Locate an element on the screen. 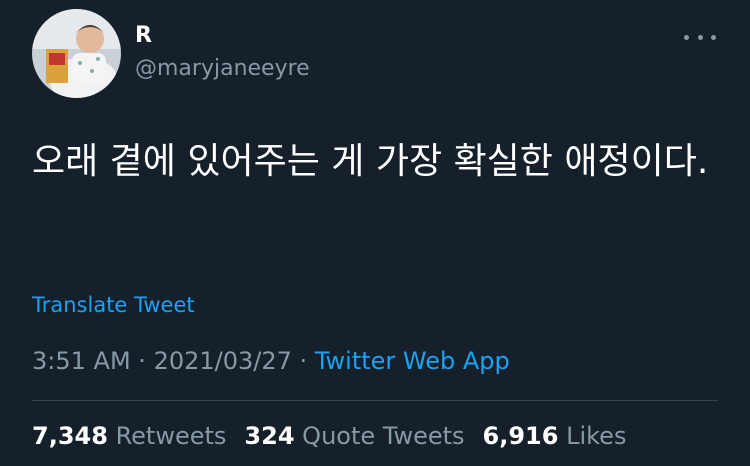 Image resolution: width=750 pixels, height=466 pixels. likes-count: 6,916 is located at coordinates (520, 436).